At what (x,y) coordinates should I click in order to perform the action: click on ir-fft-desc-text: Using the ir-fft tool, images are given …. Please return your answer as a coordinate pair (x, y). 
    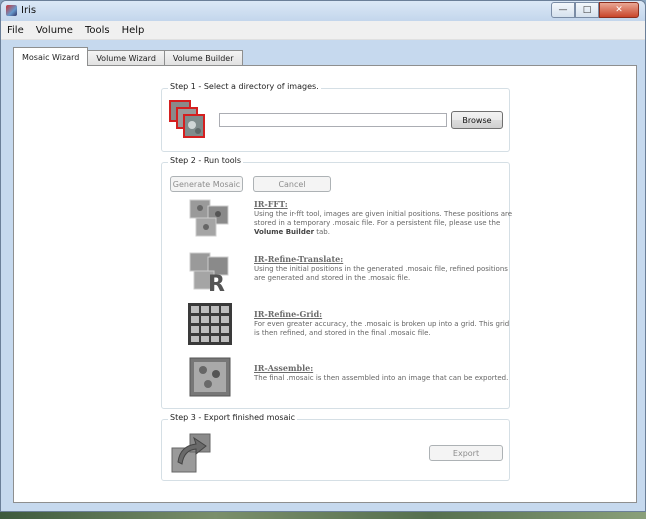
    Looking at the image, I should click on (383, 218).